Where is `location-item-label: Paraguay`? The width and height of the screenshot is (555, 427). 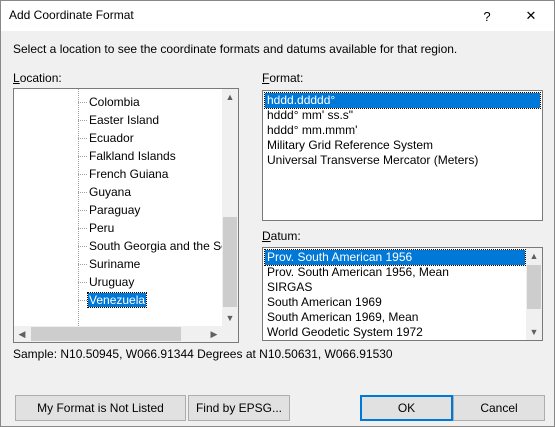
location-item-label: Paraguay is located at coordinates (115, 210).